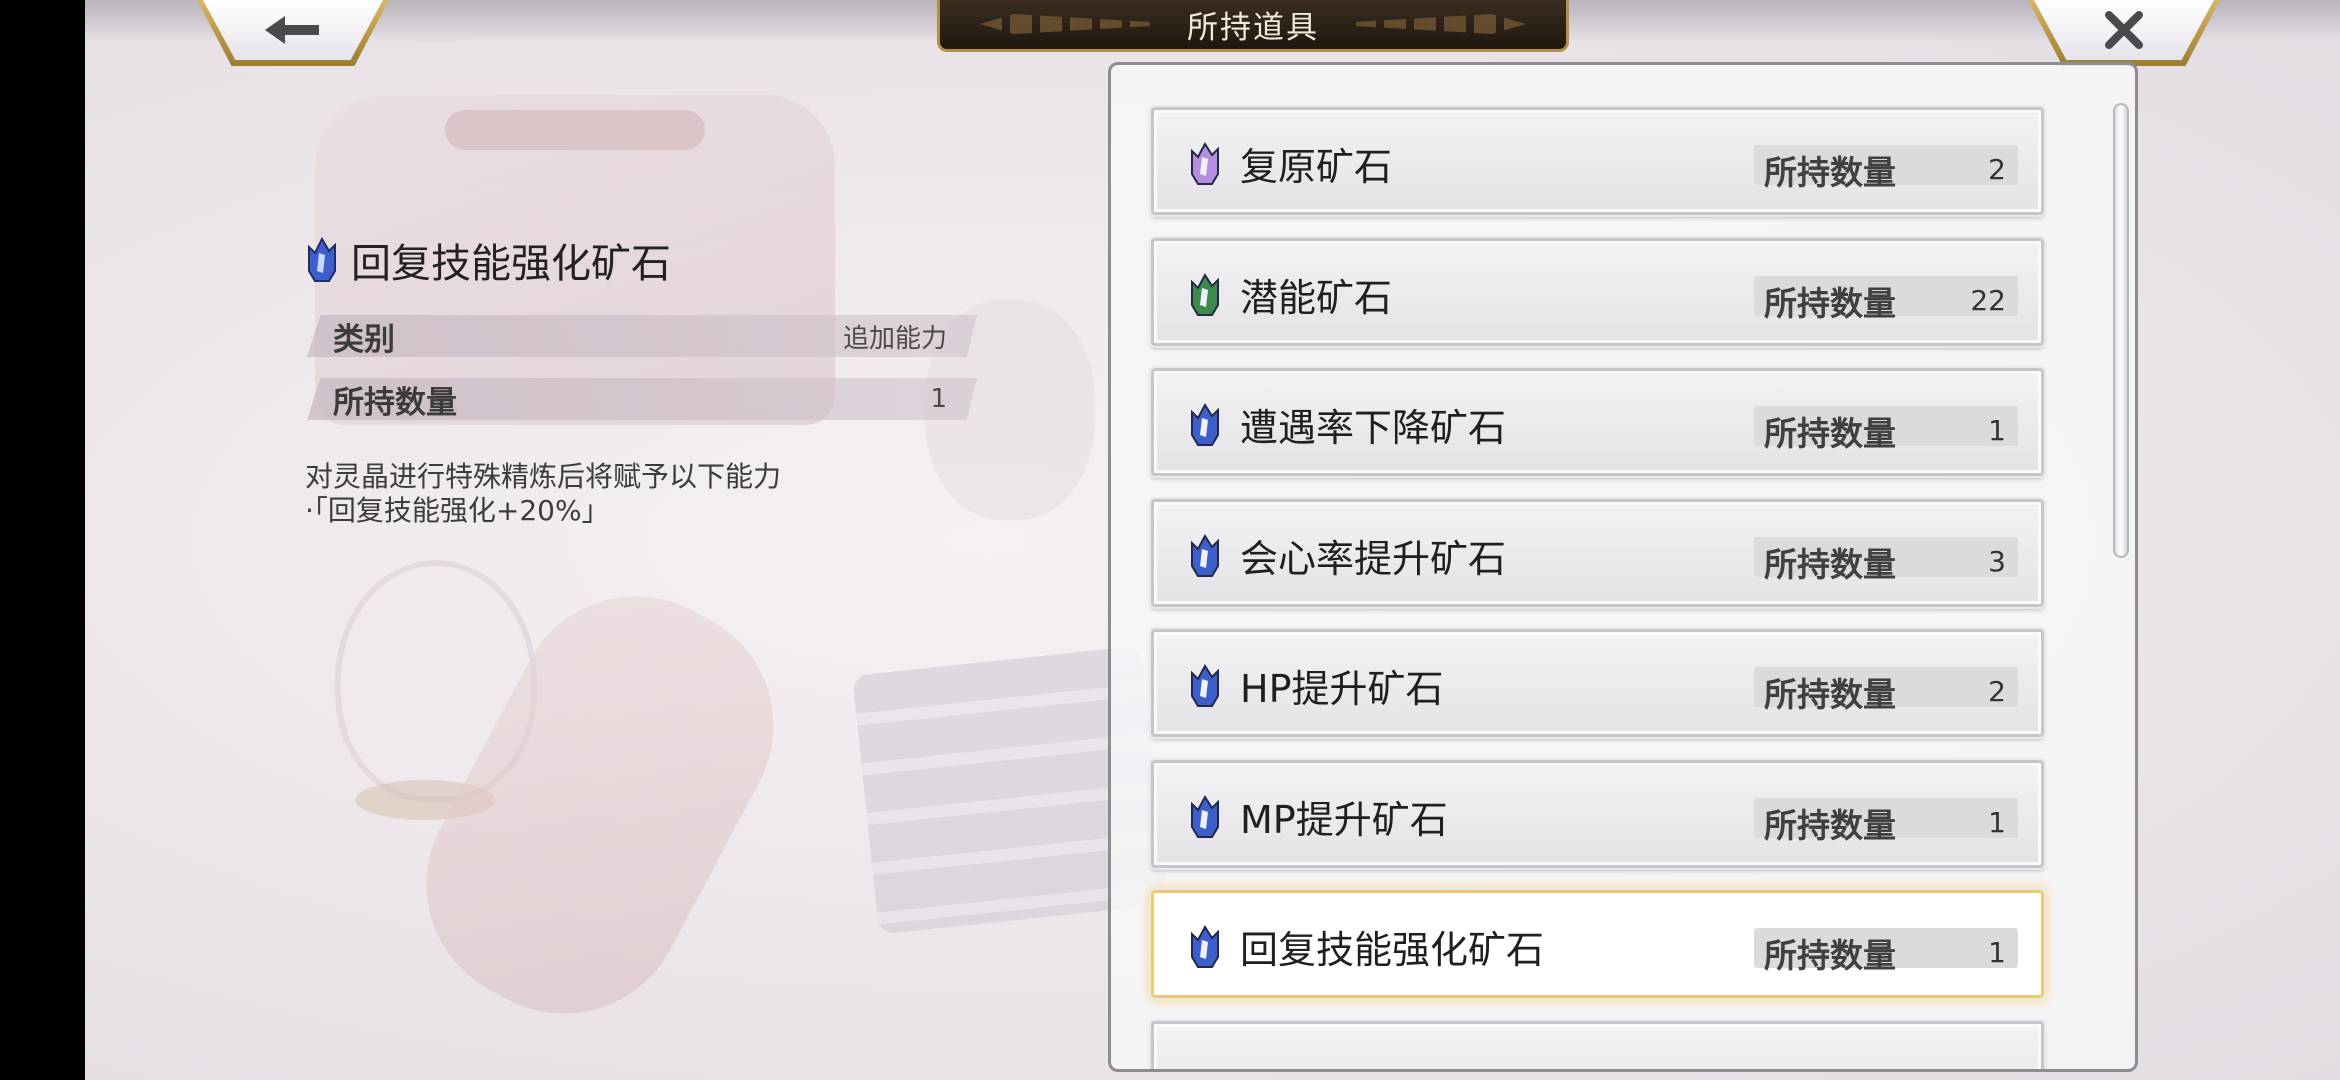 The height and width of the screenshot is (1080, 2340). I want to click on list-item-partial, so click(1597, 1043).